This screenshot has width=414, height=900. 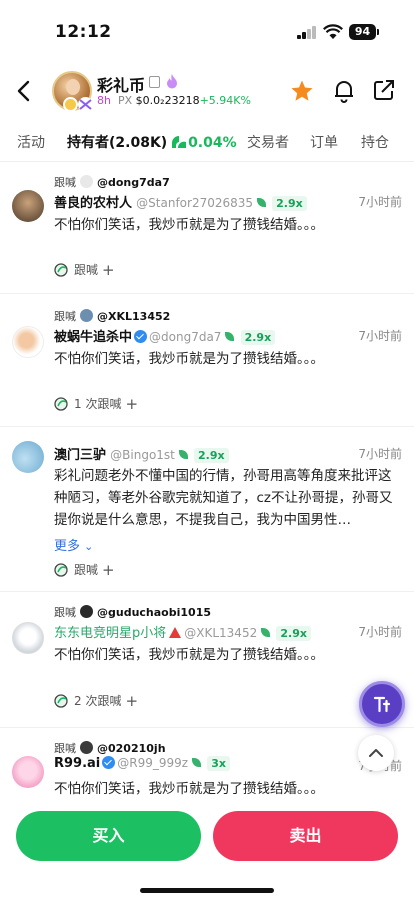 I want to click on bell-icon, so click(x=344, y=91).